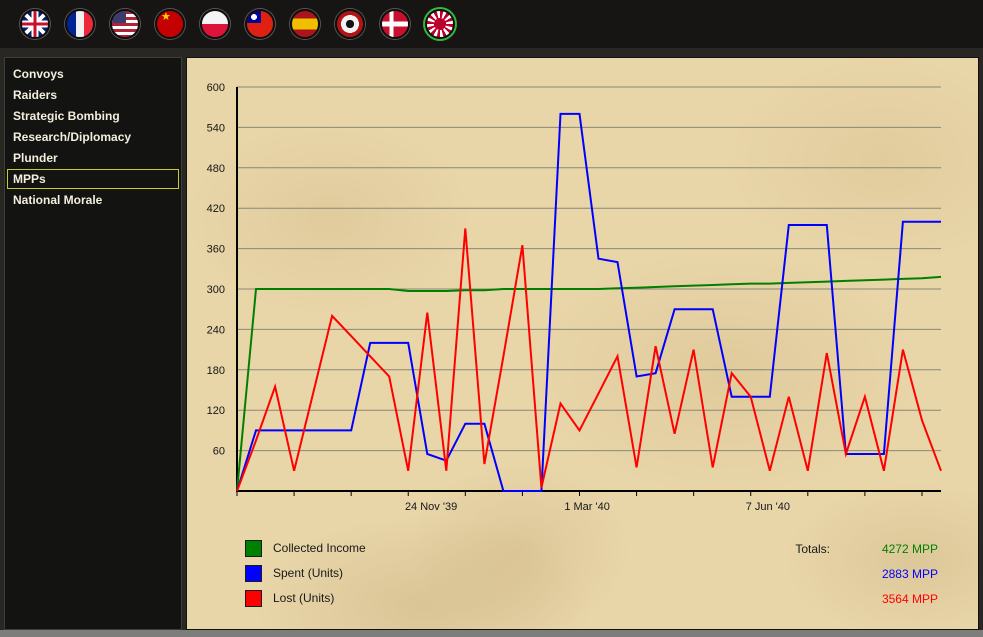  What do you see at coordinates (219, 452) in the screenshot?
I see `svg-text: 60` at bounding box center [219, 452].